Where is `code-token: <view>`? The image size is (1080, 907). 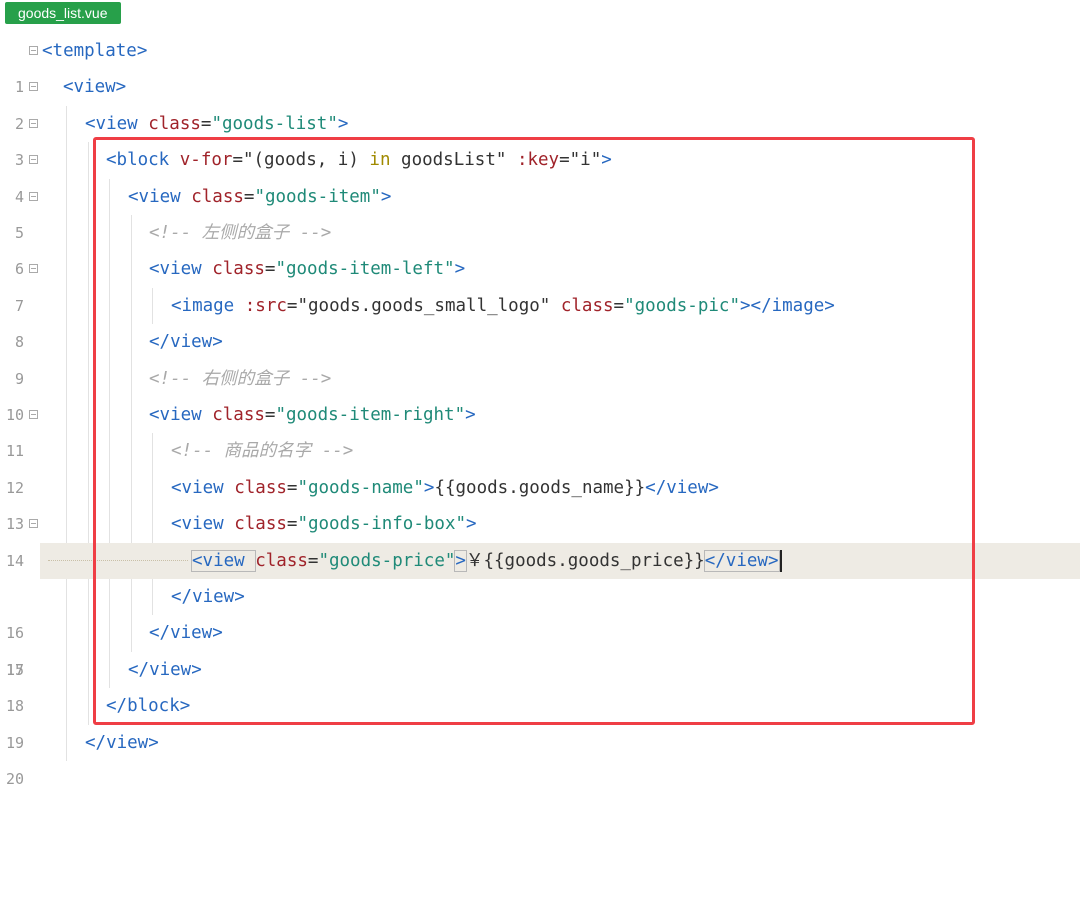 code-token: <view> is located at coordinates (95, 87).